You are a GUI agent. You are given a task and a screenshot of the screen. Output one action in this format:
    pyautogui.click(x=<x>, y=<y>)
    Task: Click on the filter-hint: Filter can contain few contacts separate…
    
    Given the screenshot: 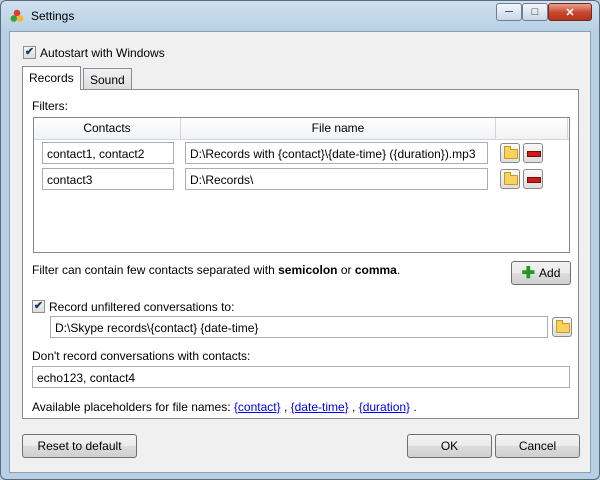 What is the action you would take?
    pyautogui.click(x=216, y=270)
    